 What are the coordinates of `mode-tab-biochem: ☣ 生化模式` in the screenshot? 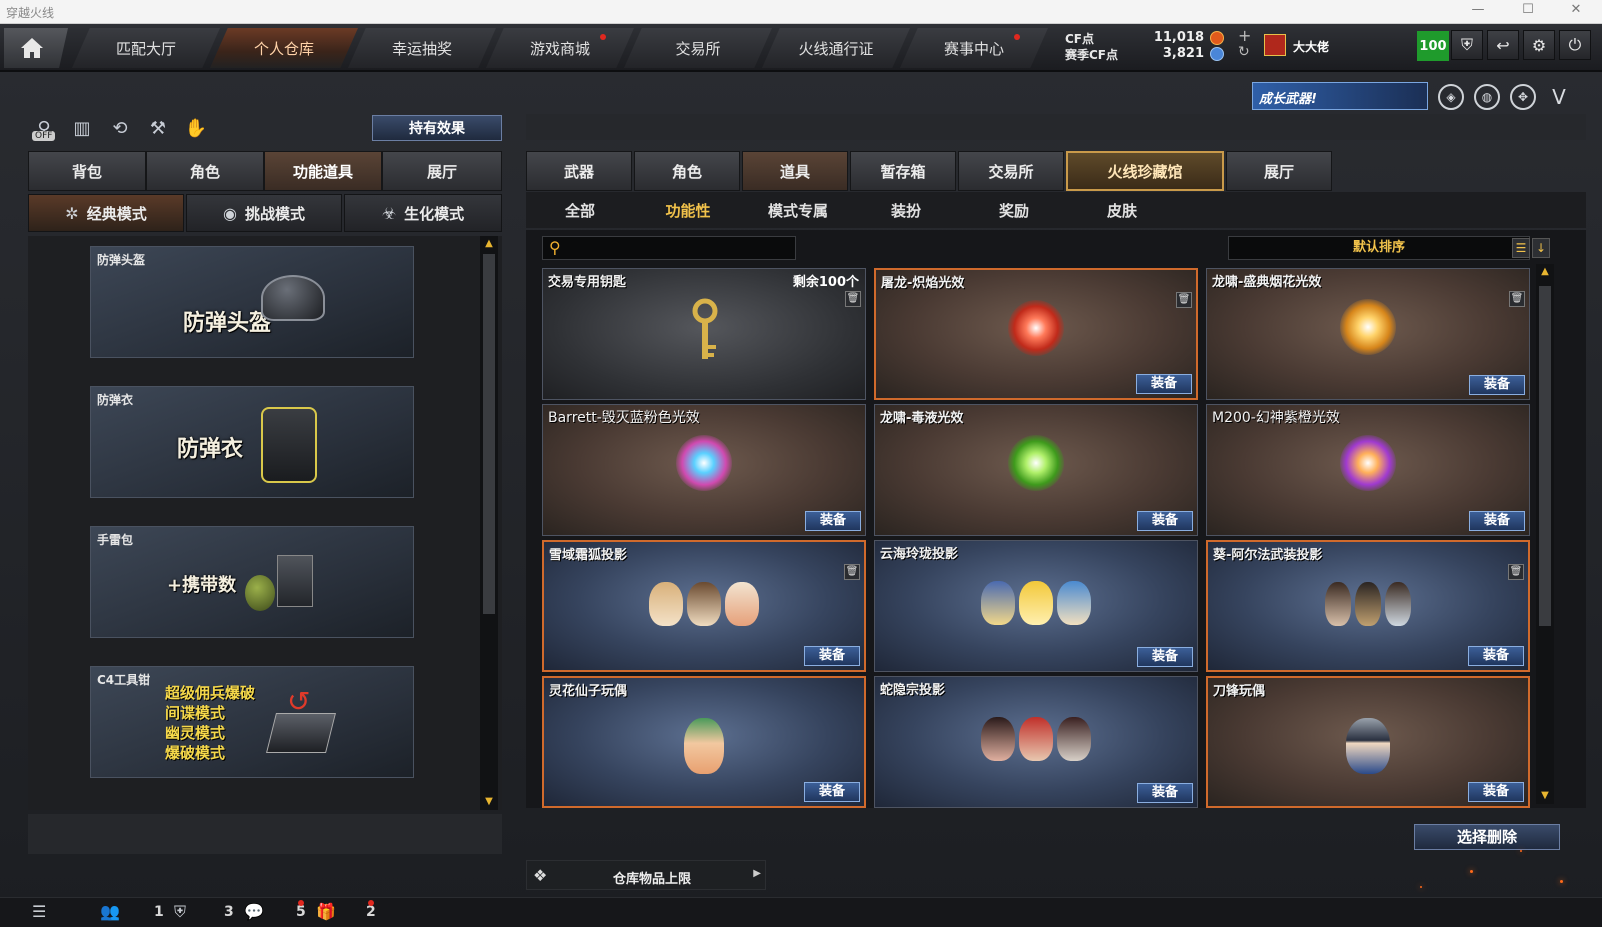 It's located at (423, 213).